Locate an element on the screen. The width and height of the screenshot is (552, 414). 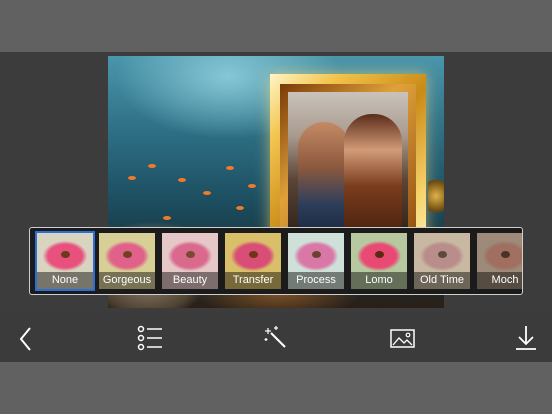
filter-item: None is located at coordinates (65, 261).